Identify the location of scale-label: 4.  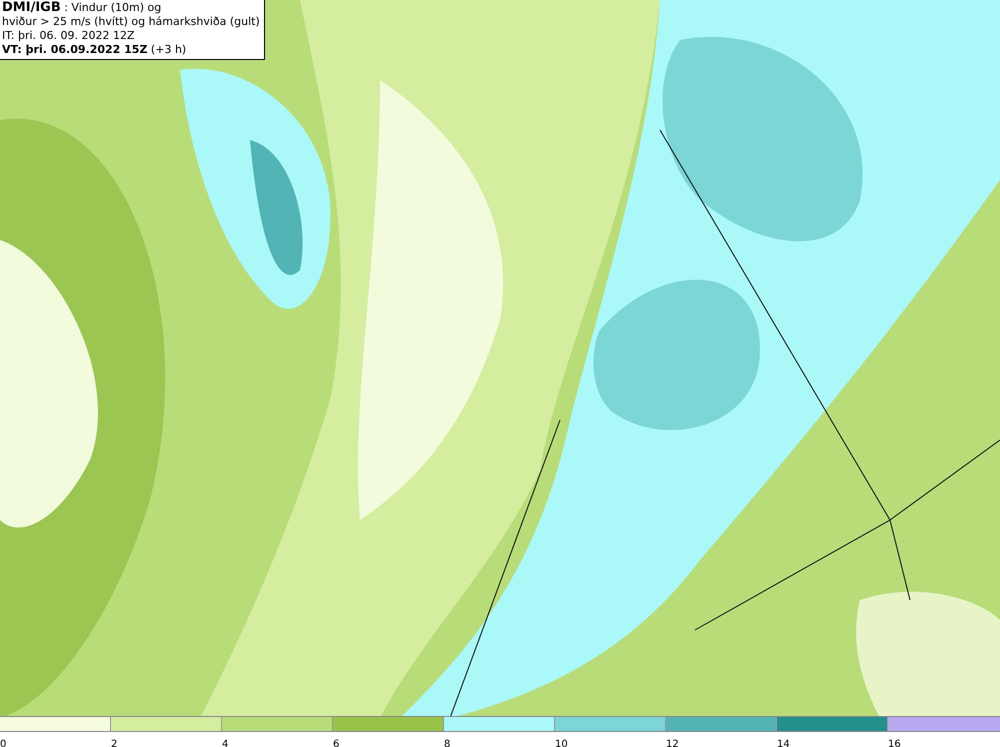
(225, 743).